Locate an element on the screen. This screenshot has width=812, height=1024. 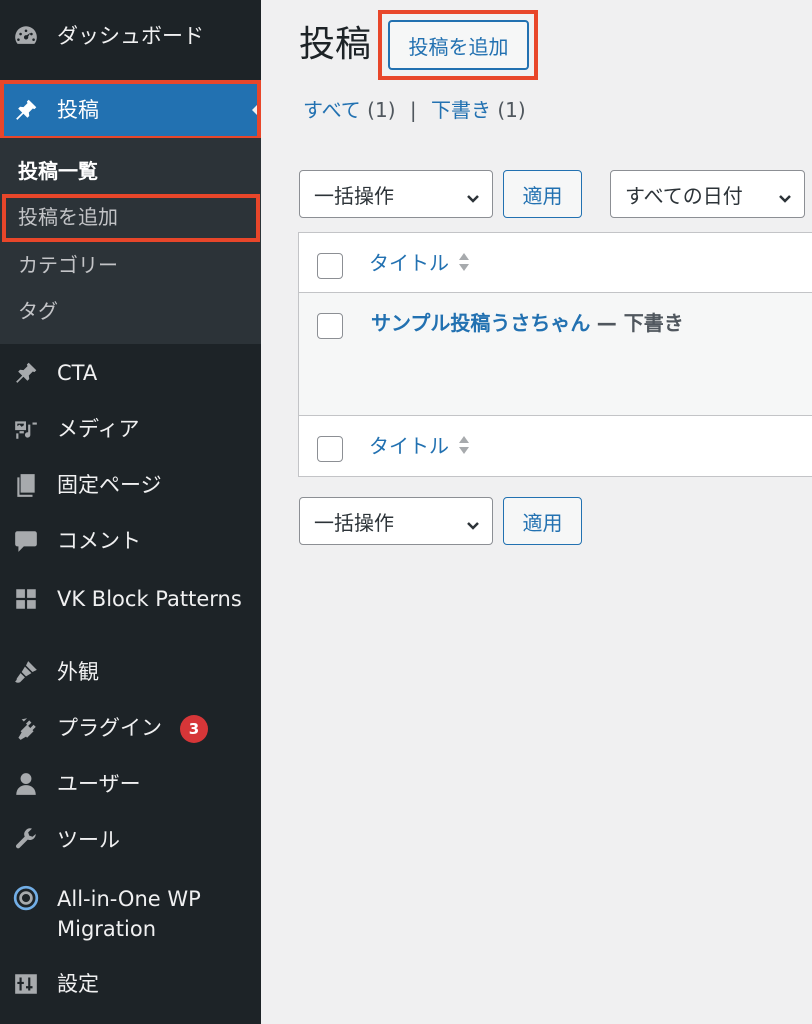
user-icon is located at coordinates (26, 784).